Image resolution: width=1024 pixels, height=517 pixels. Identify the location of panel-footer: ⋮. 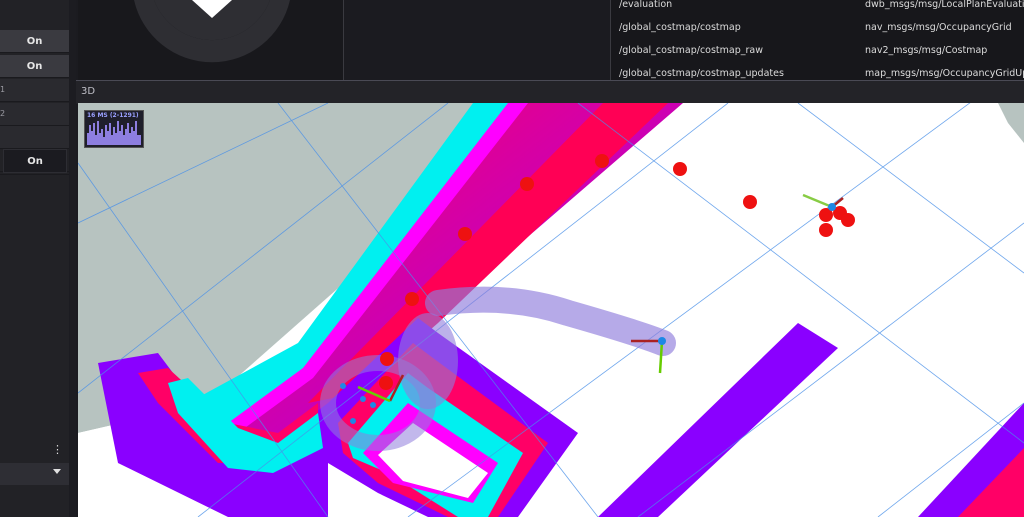
(34, 449).